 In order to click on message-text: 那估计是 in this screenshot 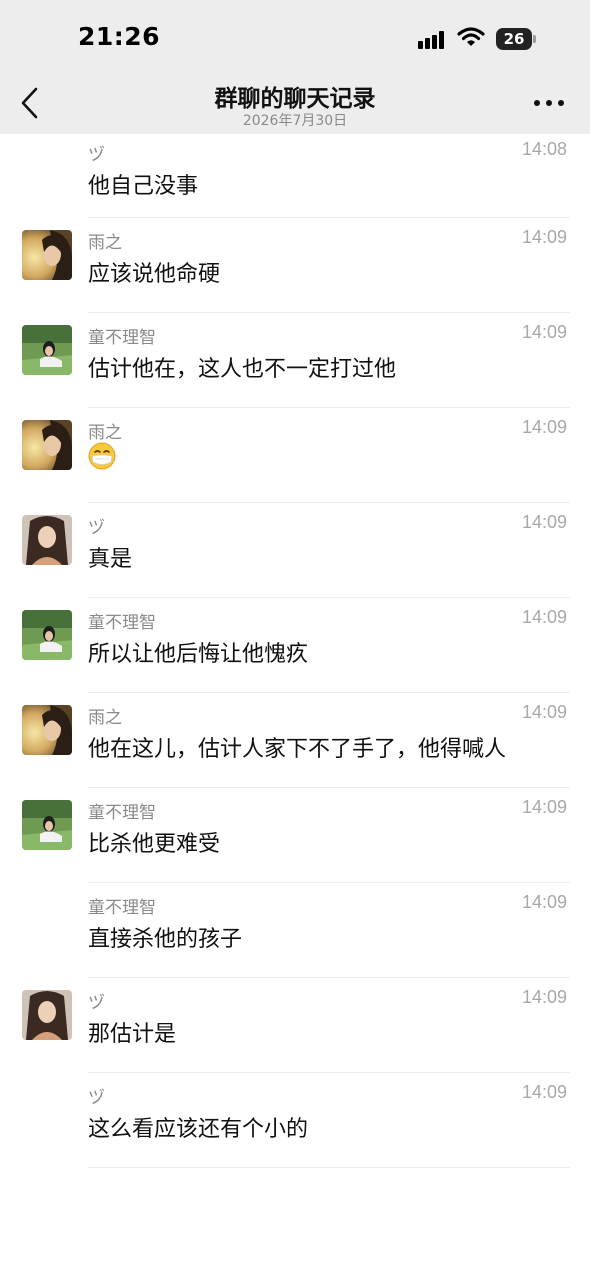, I will do `click(132, 1032)`.